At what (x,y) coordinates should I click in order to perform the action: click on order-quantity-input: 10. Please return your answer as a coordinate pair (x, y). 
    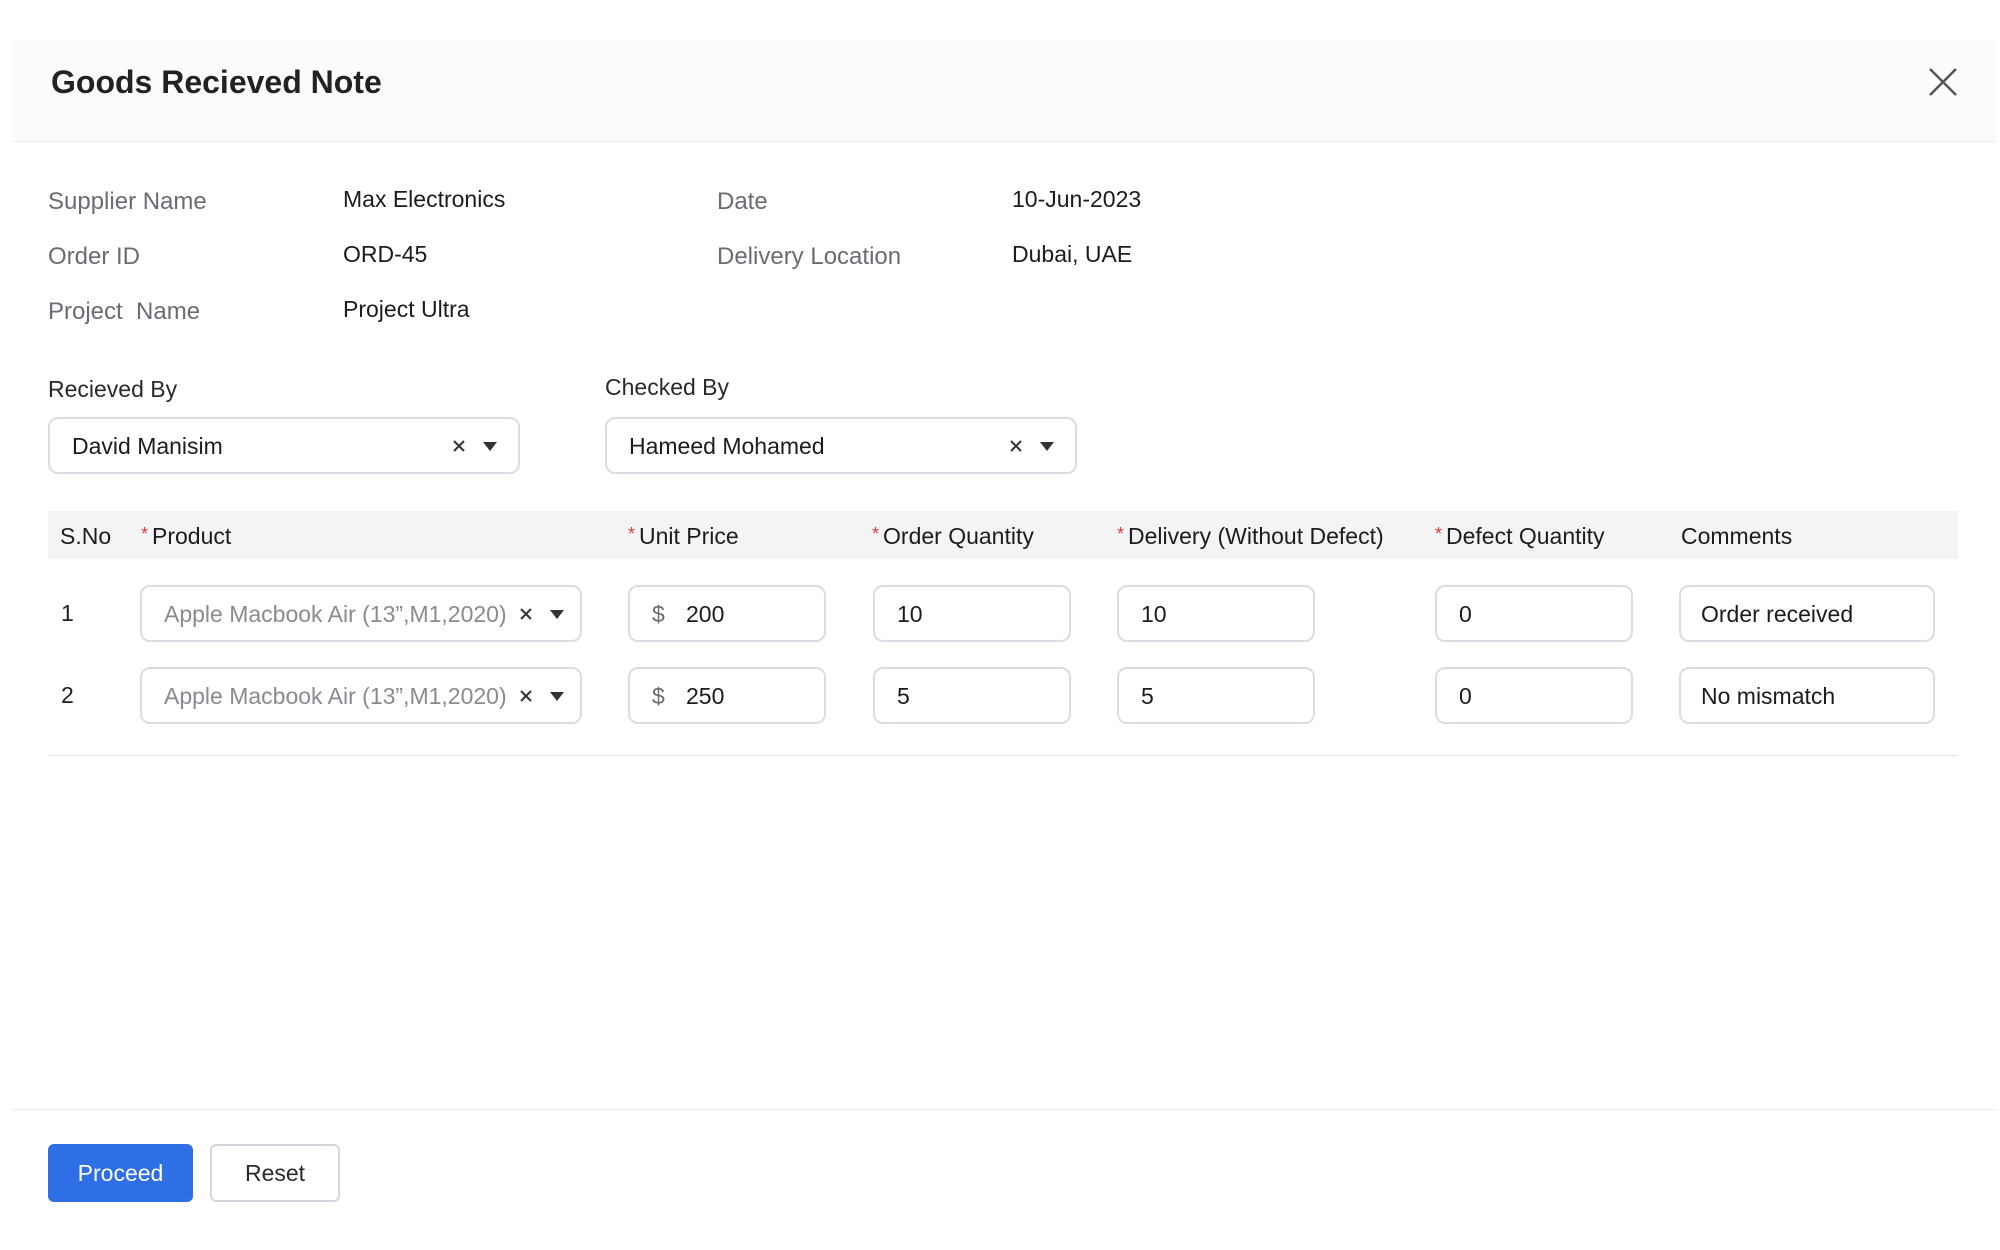
    Looking at the image, I should click on (972, 613).